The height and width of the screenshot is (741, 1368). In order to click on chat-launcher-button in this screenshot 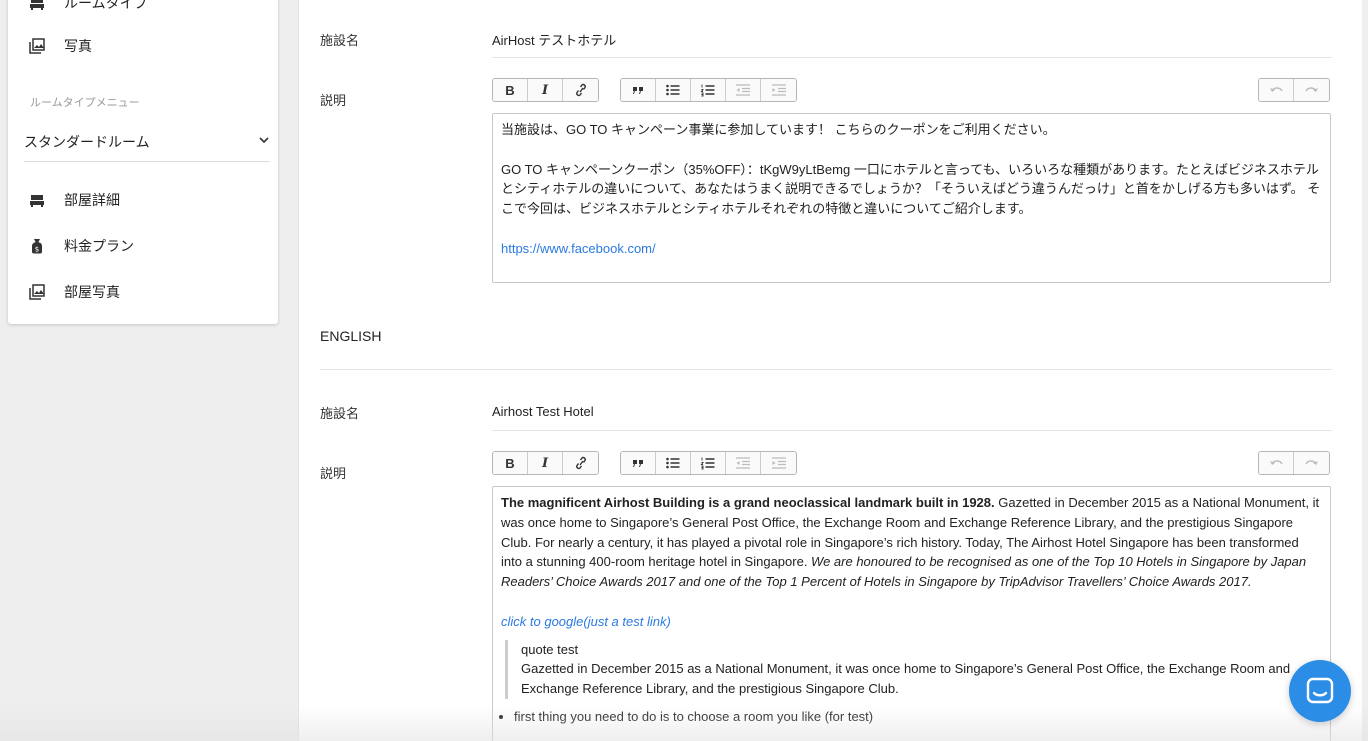, I will do `click(1320, 691)`.